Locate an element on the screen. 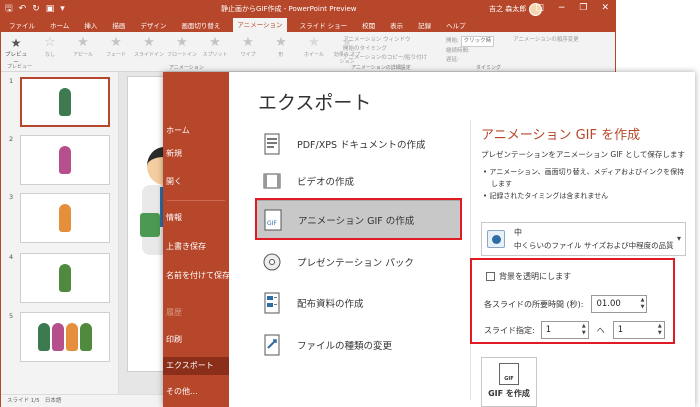  create-gif-label: GIF を作成 is located at coordinates (509, 393).